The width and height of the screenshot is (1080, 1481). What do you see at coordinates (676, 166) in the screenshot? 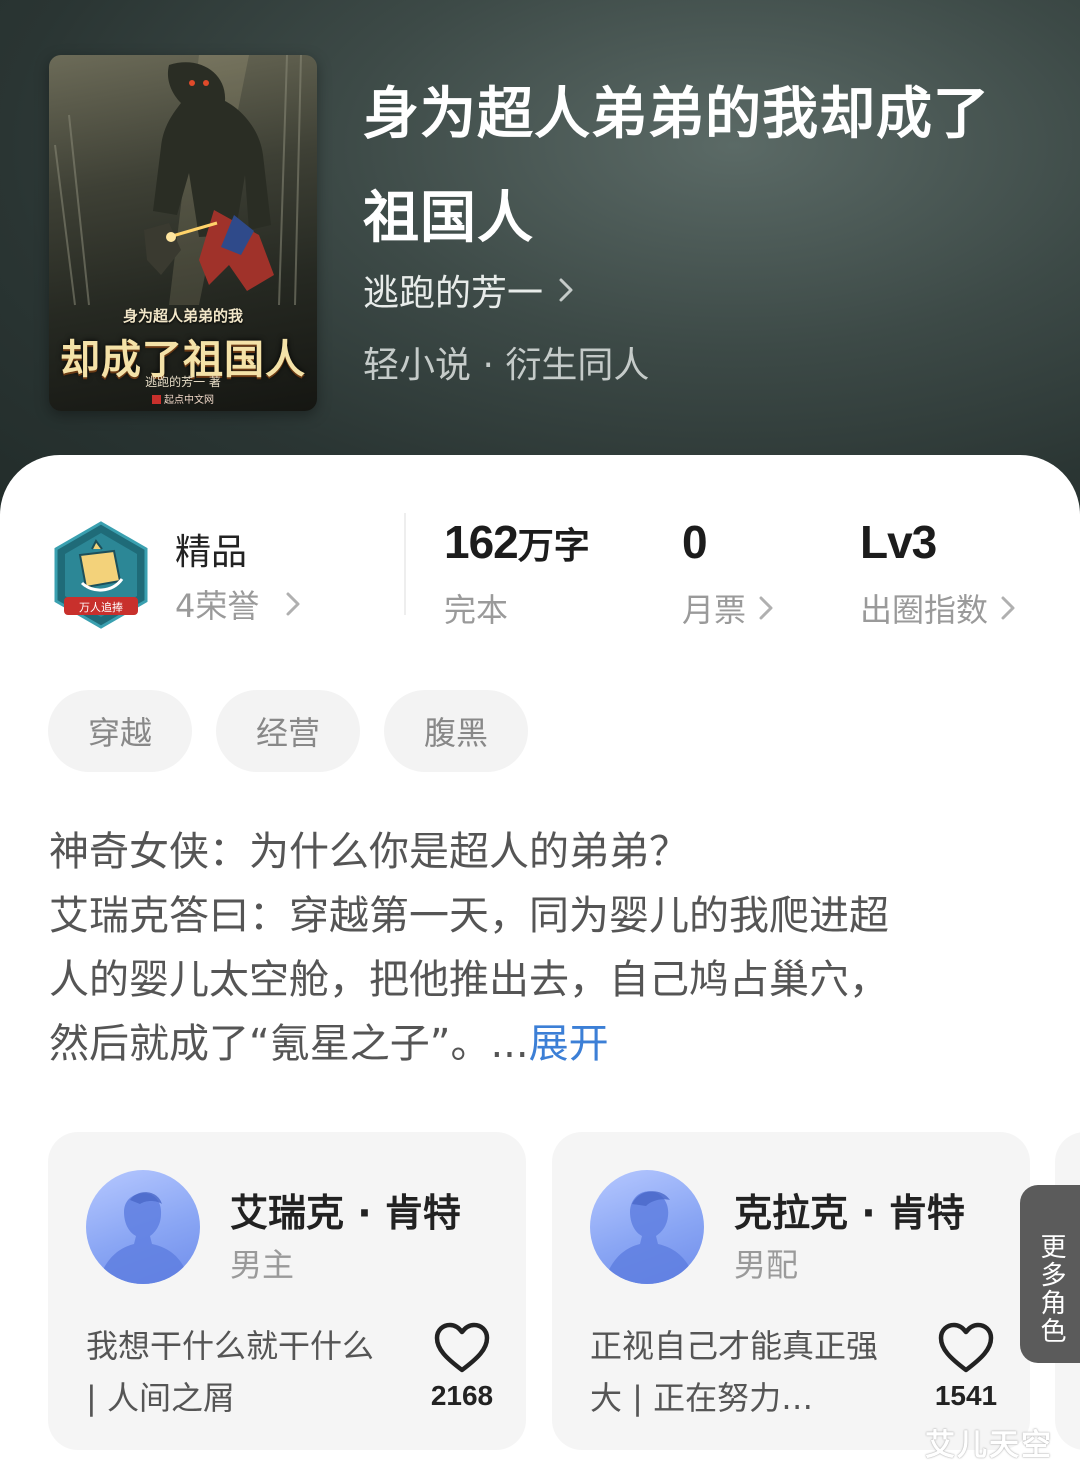
I see `book-title: 身为超人弟弟的我却成了祖国人` at bounding box center [676, 166].